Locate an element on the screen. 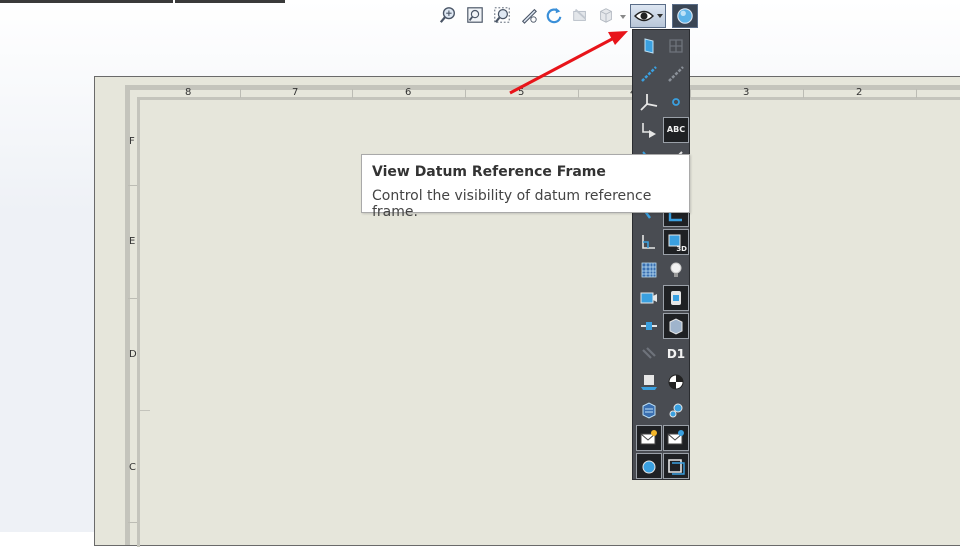 The image size is (960, 547). view-mates-button is located at coordinates (649, 354).